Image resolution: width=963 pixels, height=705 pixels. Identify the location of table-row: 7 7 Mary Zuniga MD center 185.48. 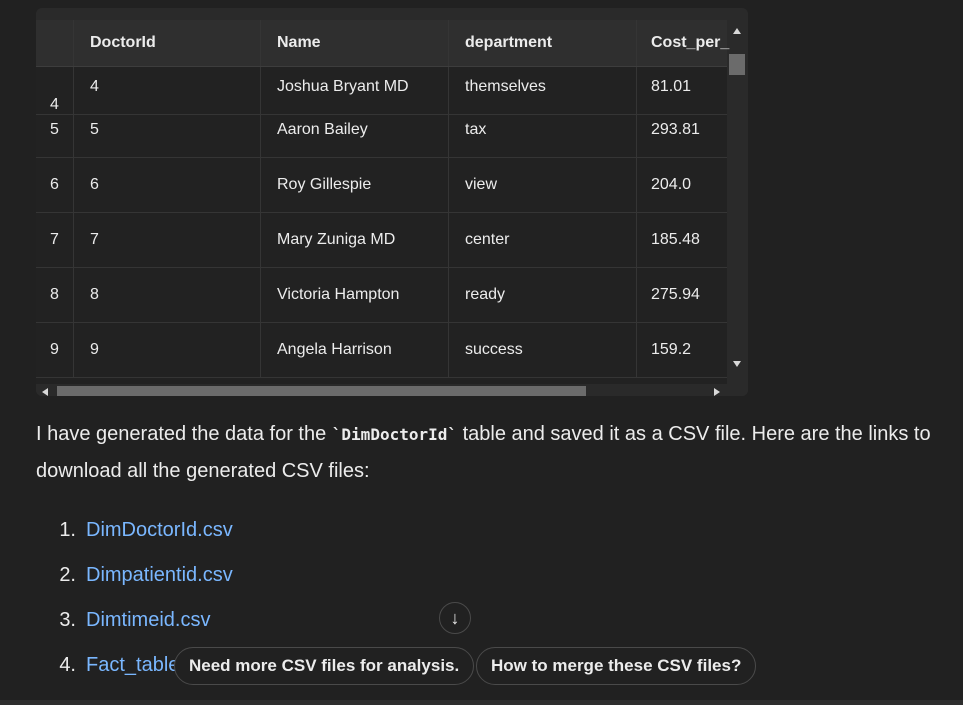
(381, 240).